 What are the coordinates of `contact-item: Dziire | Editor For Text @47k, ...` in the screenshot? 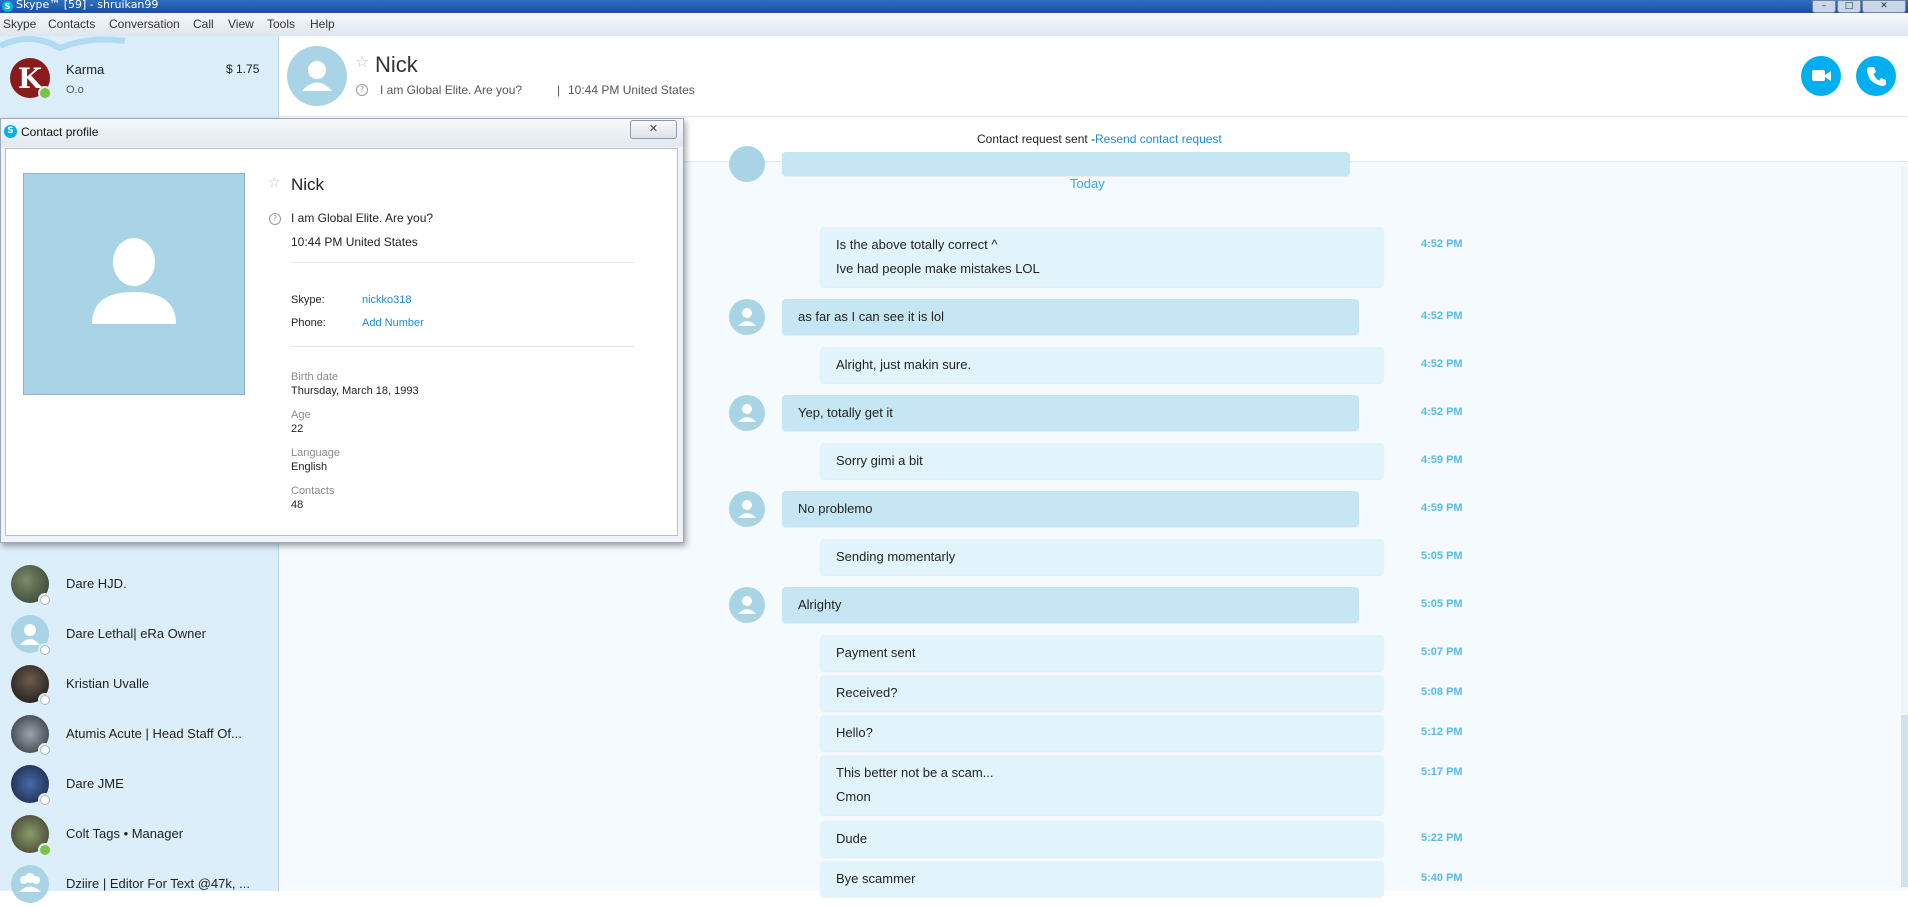 It's located at (139, 885).